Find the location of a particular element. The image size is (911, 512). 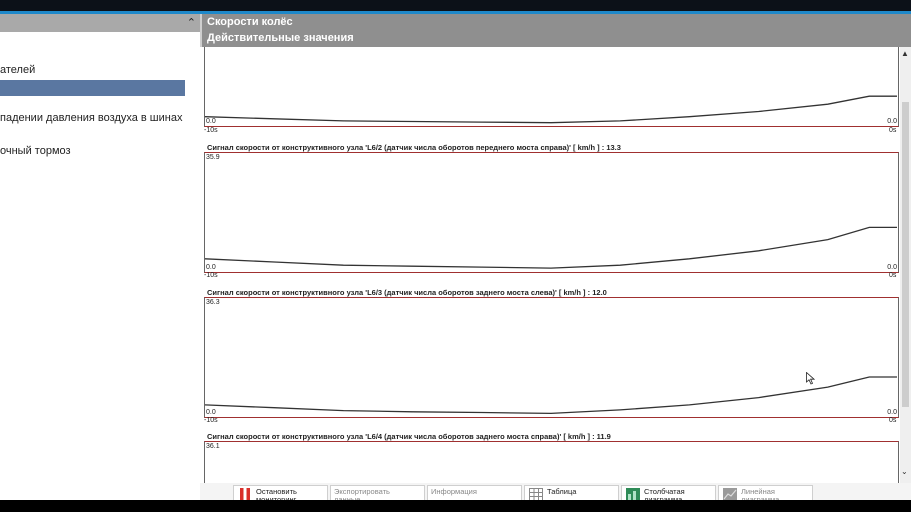

vertical-scrollbar: ▲ ⌄ is located at coordinates (905, 273).